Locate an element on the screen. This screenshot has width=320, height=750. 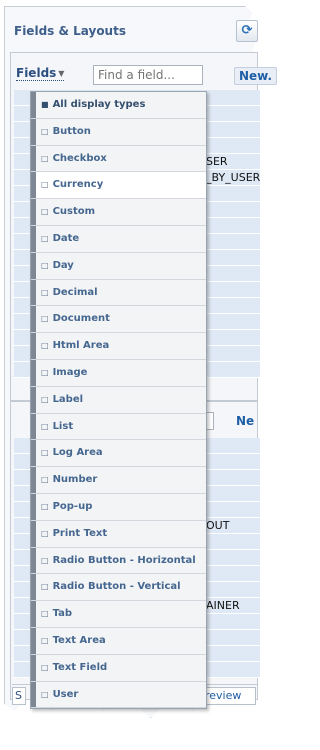
dropdown-item-label: Tab is located at coordinates (62, 614).